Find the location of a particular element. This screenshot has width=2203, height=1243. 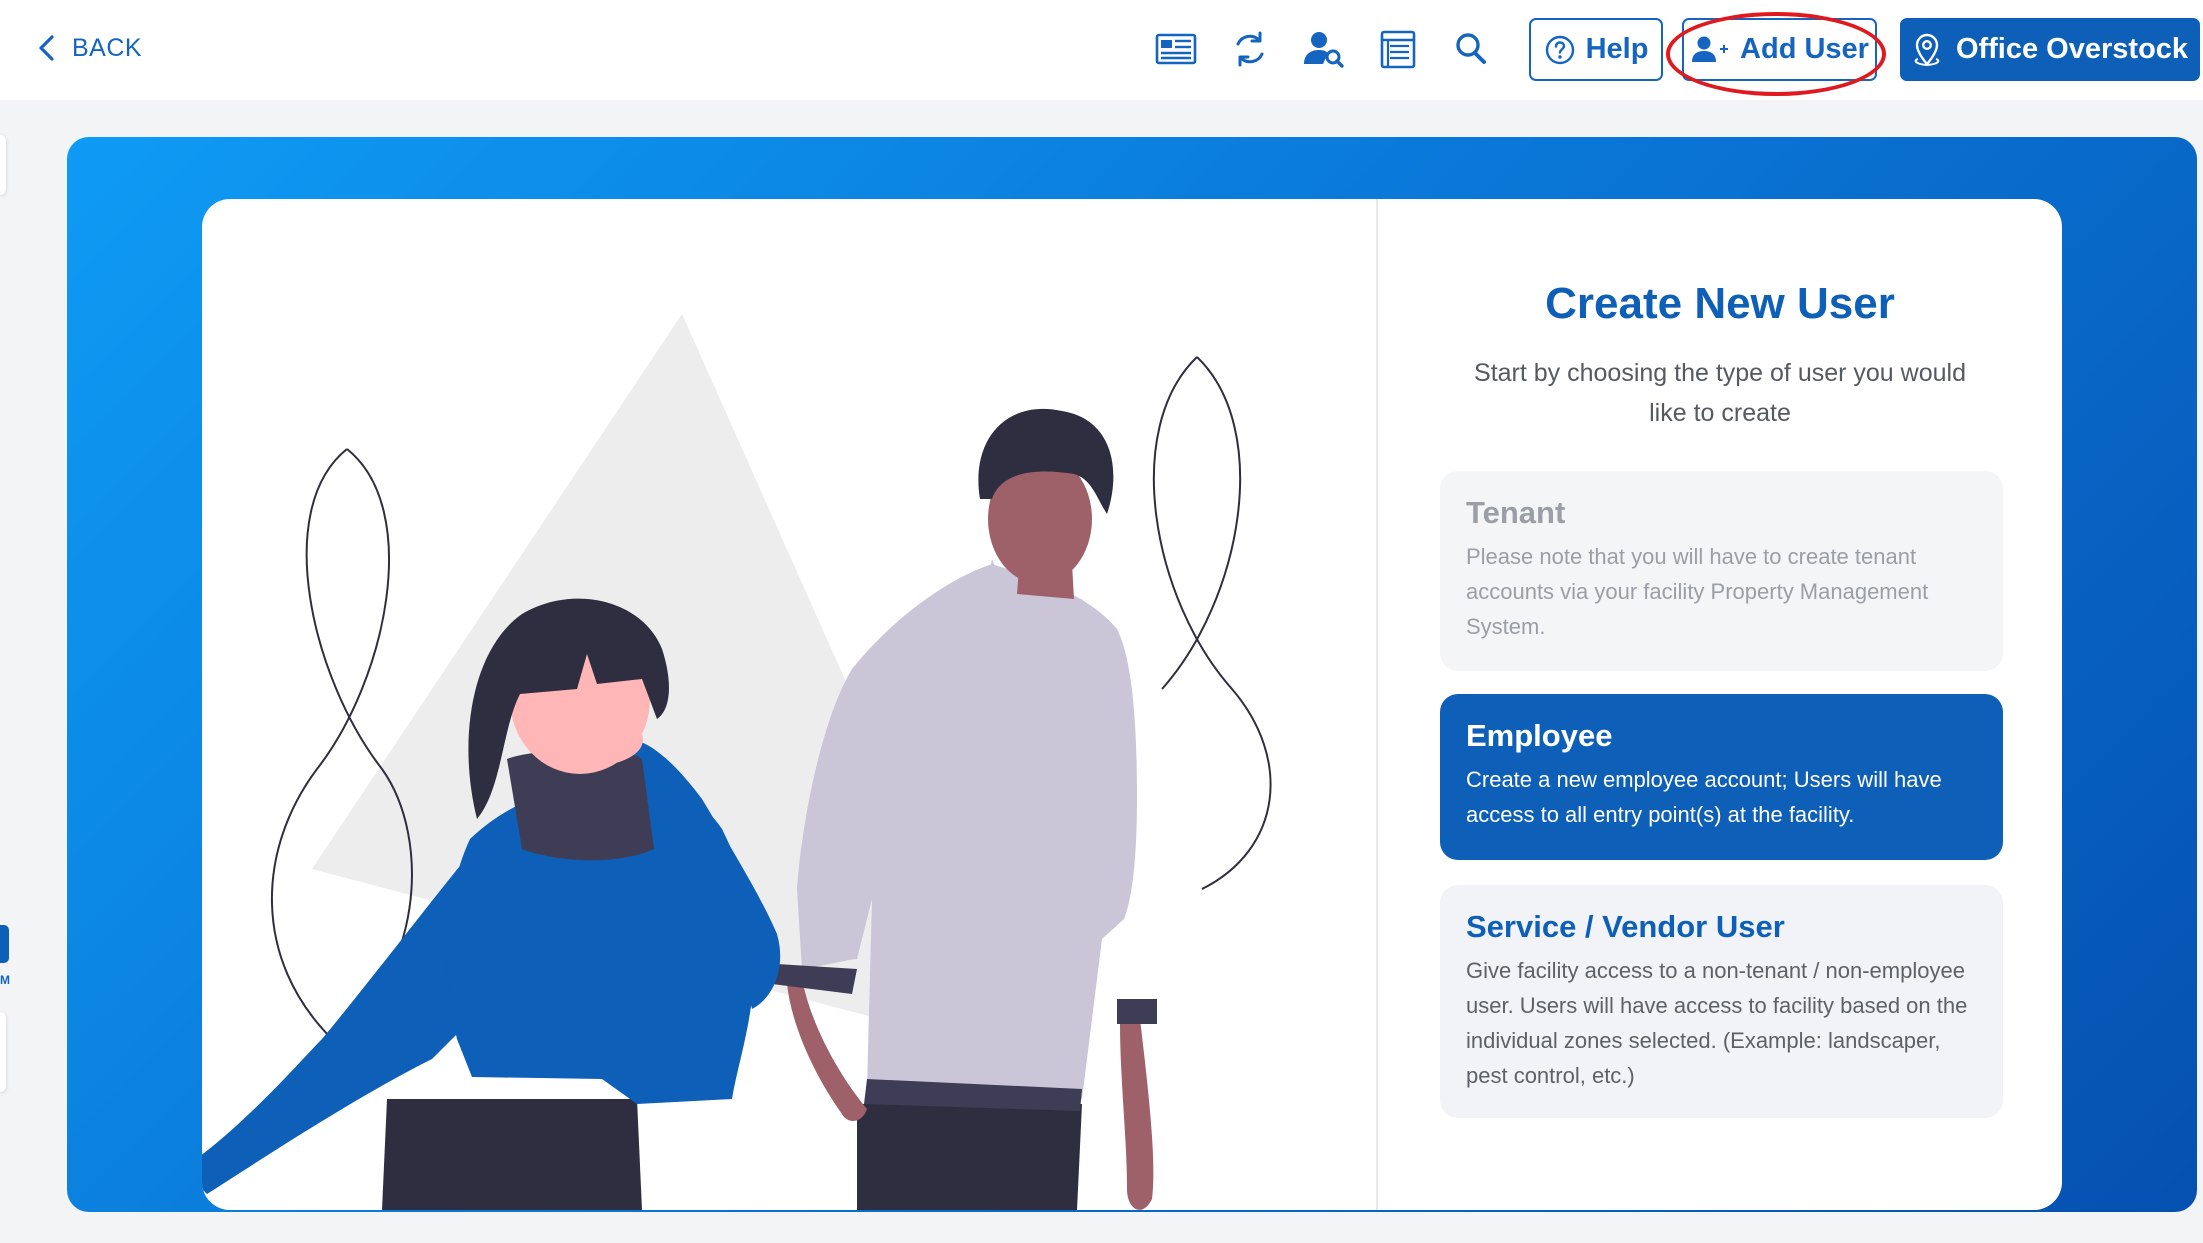

sidebar-edge-letter: M is located at coordinates (5, 980).